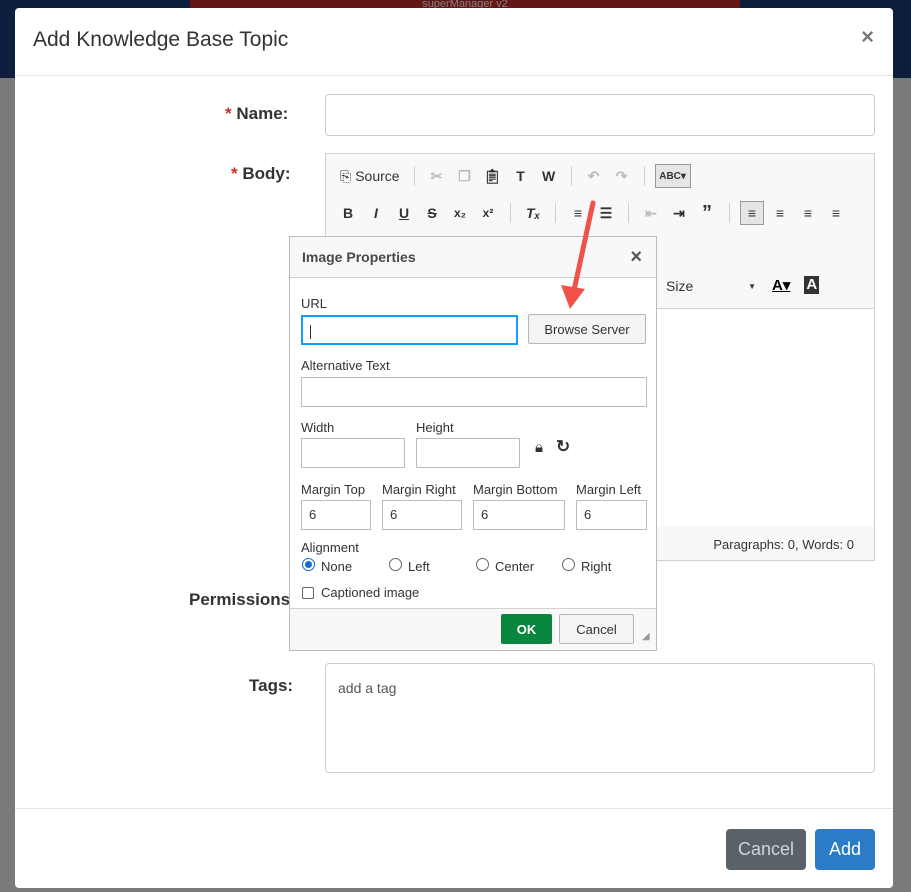  What do you see at coordinates (679, 213) in the screenshot?
I see `indent-icon: ⇥` at bounding box center [679, 213].